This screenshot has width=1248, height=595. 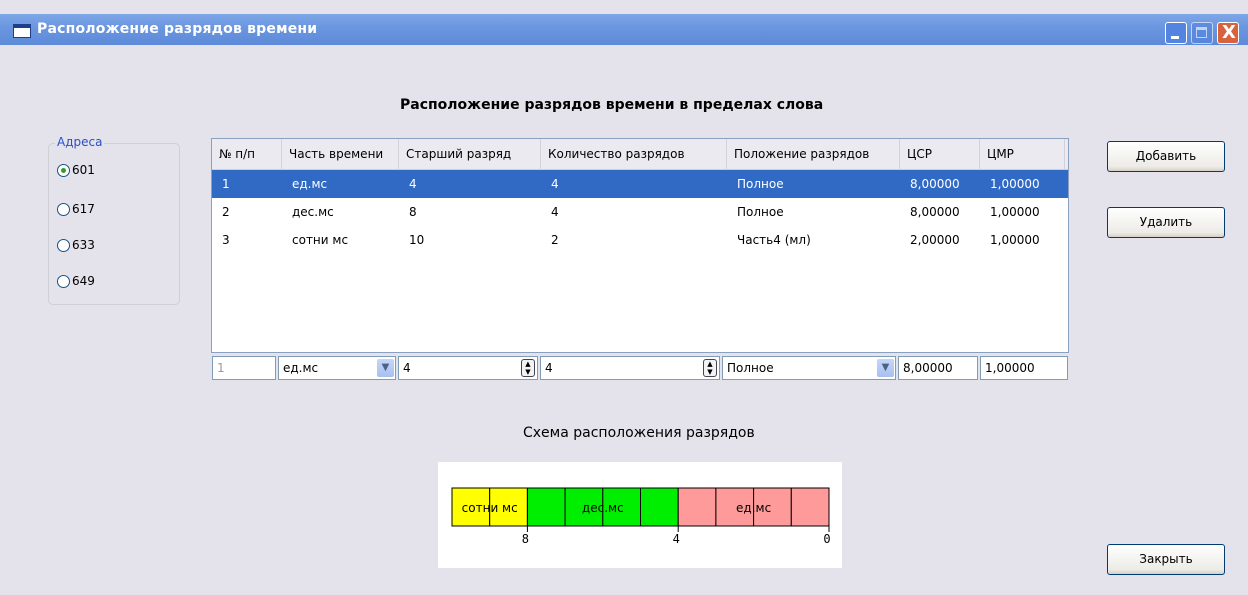 What do you see at coordinates (63, 170) in the screenshot?
I see `radio-checked-icon` at bounding box center [63, 170].